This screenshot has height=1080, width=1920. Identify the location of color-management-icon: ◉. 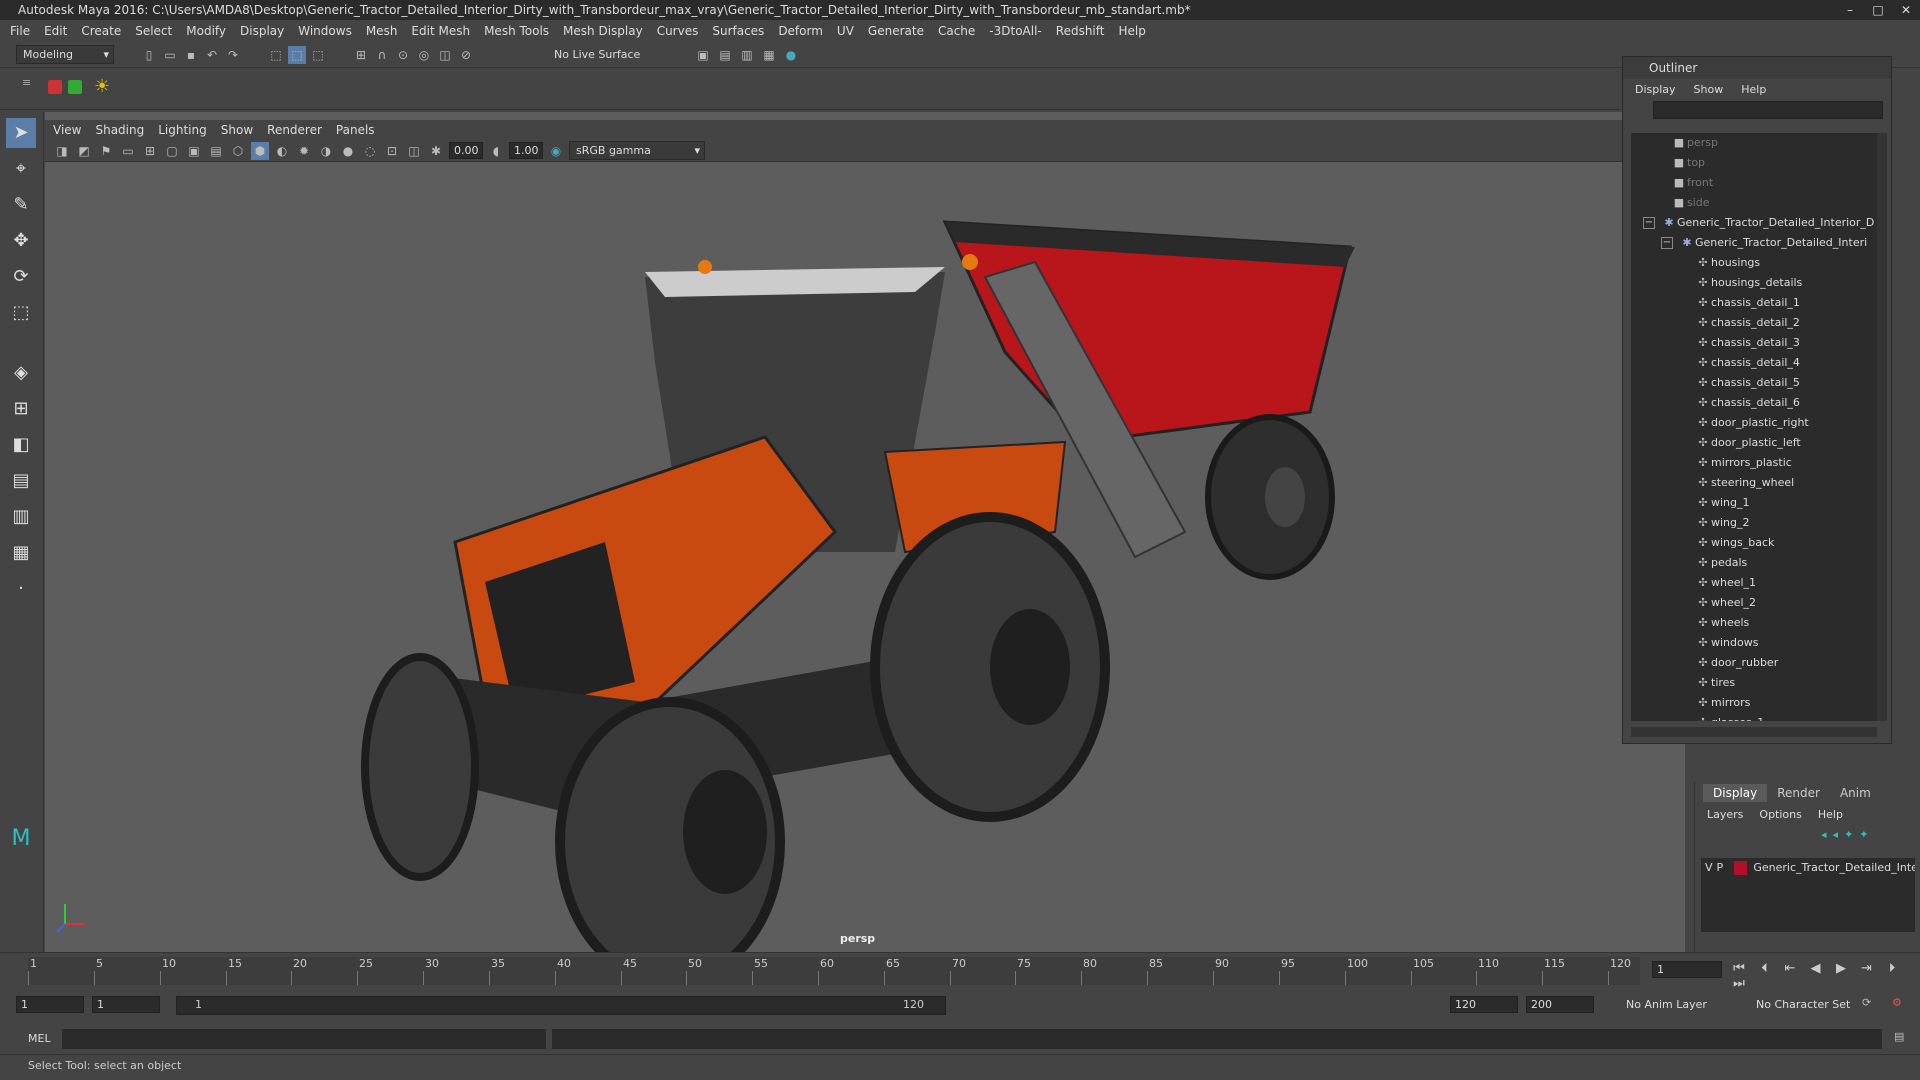
(556, 151).